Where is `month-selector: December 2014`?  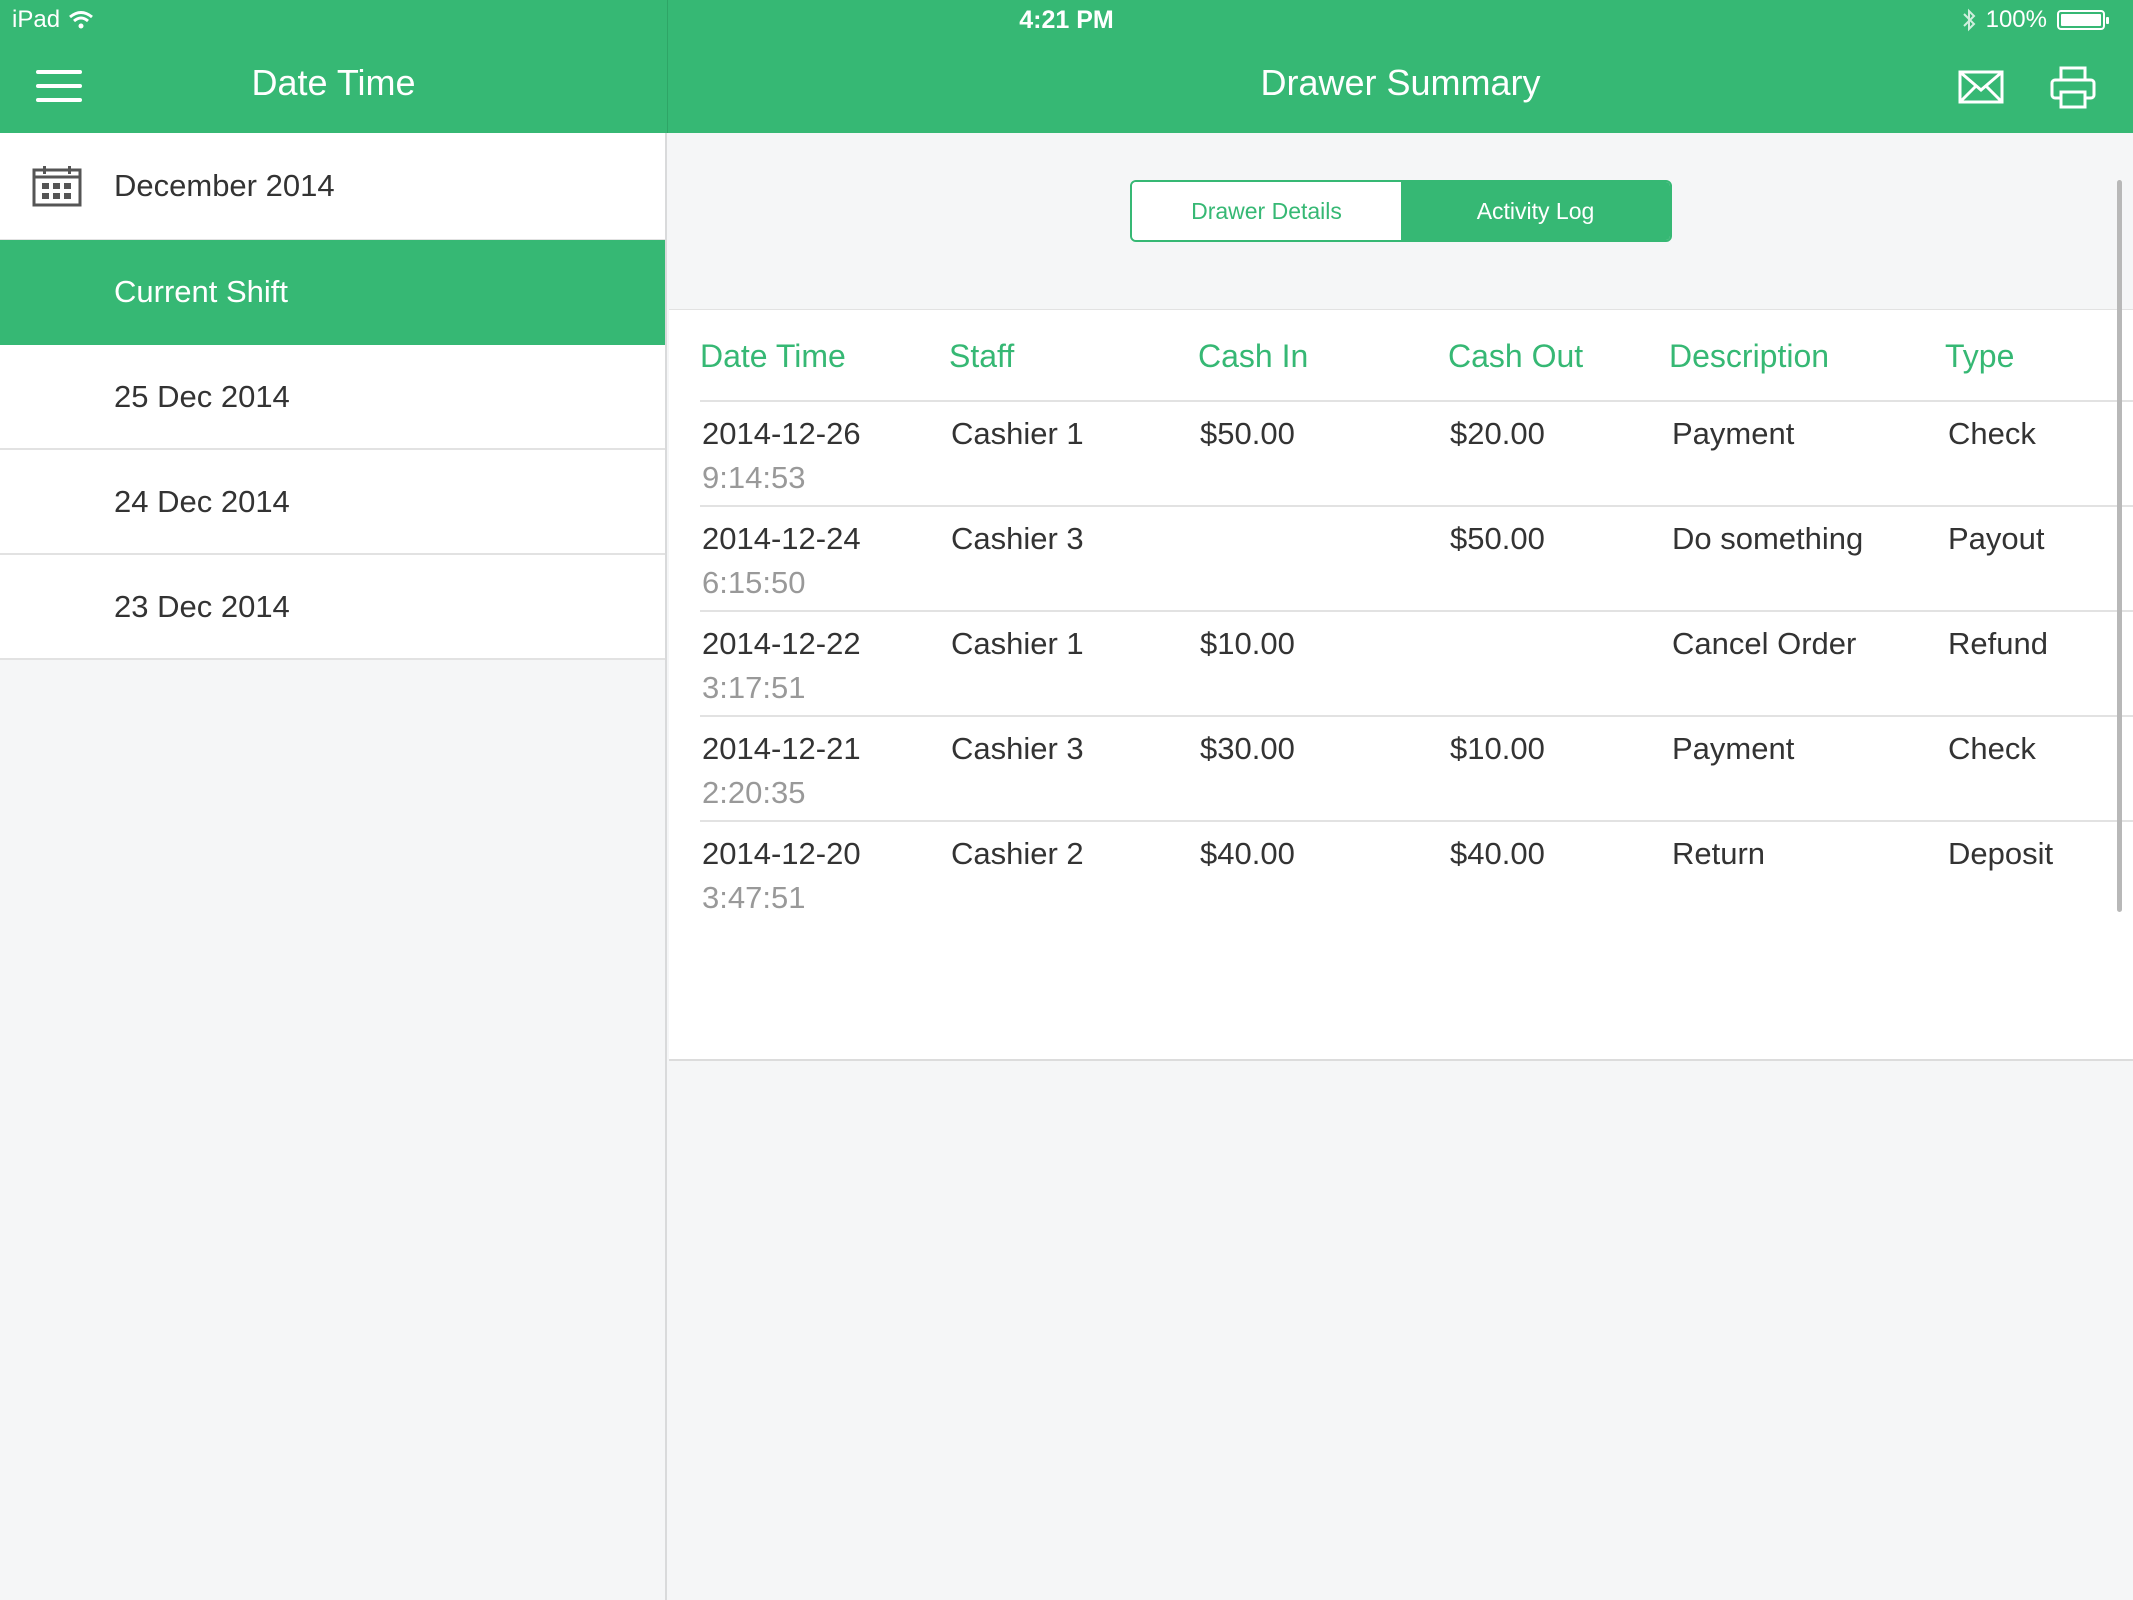 month-selector: December 2014 is located at coordinates (332, 186).